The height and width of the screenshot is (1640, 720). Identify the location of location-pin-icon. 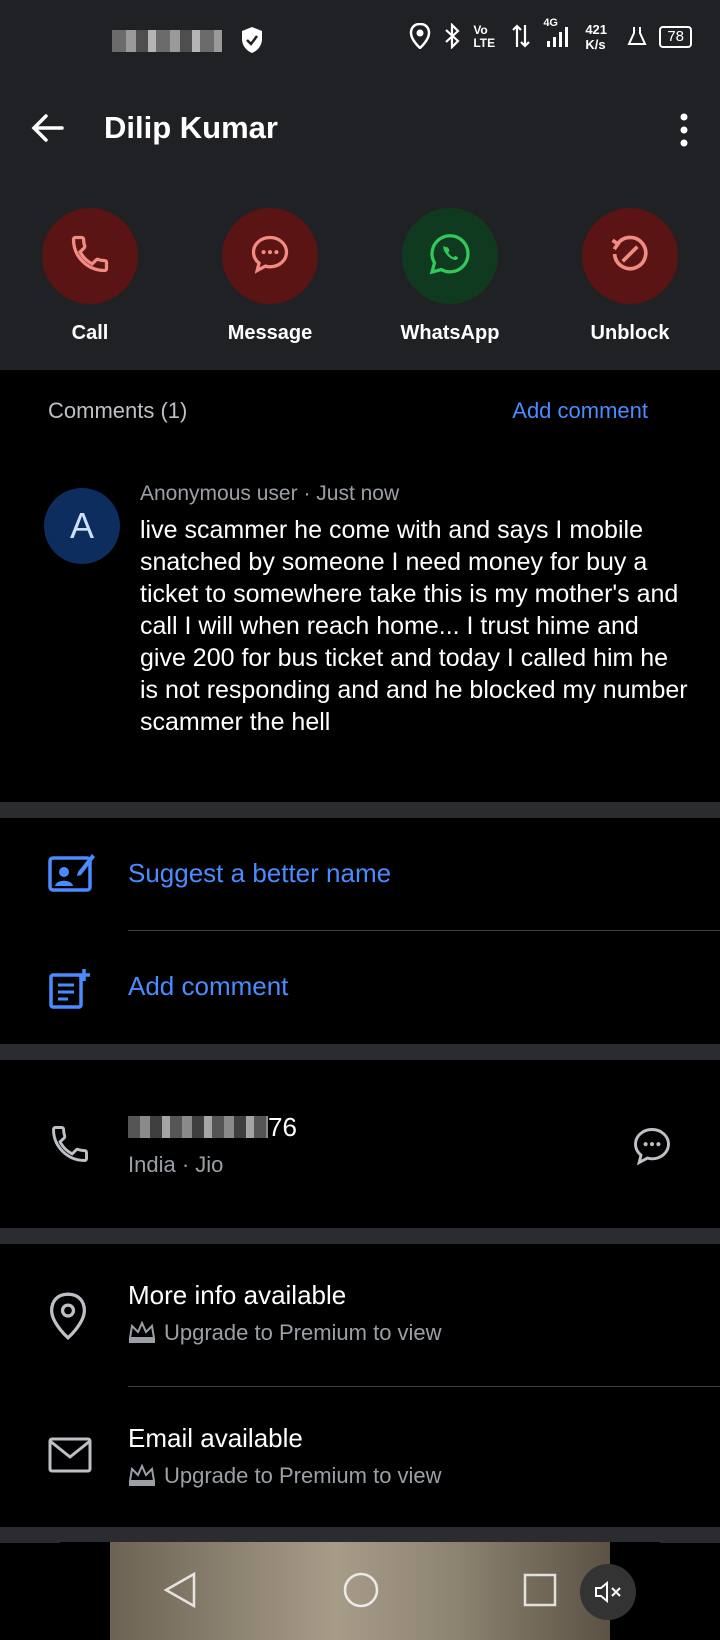
(72, 1316).